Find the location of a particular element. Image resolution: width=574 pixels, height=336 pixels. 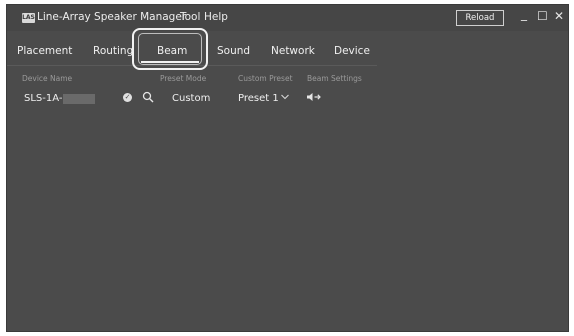

tab-device: Device is located at coordinates (352, 51).